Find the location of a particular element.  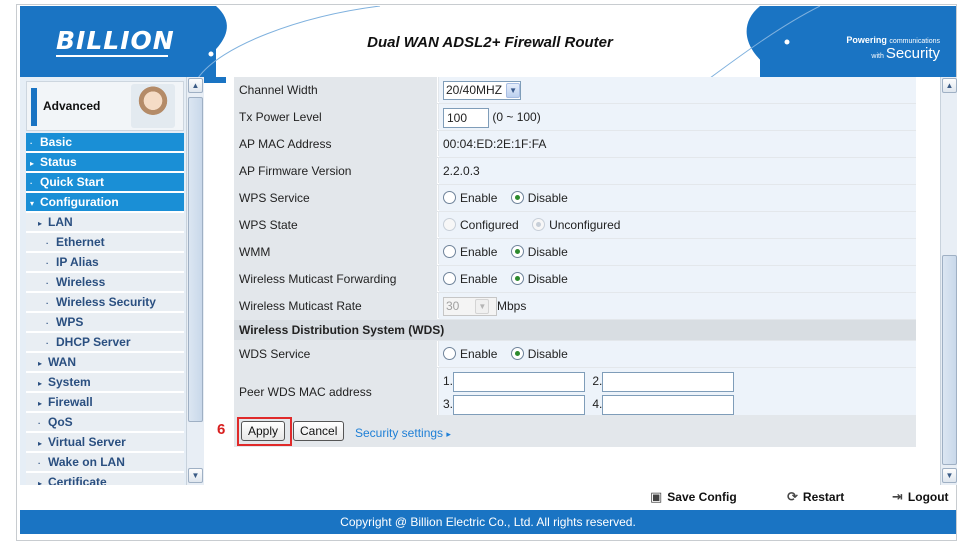

tagline-powering: Powering is located at coordinates (866, 40).